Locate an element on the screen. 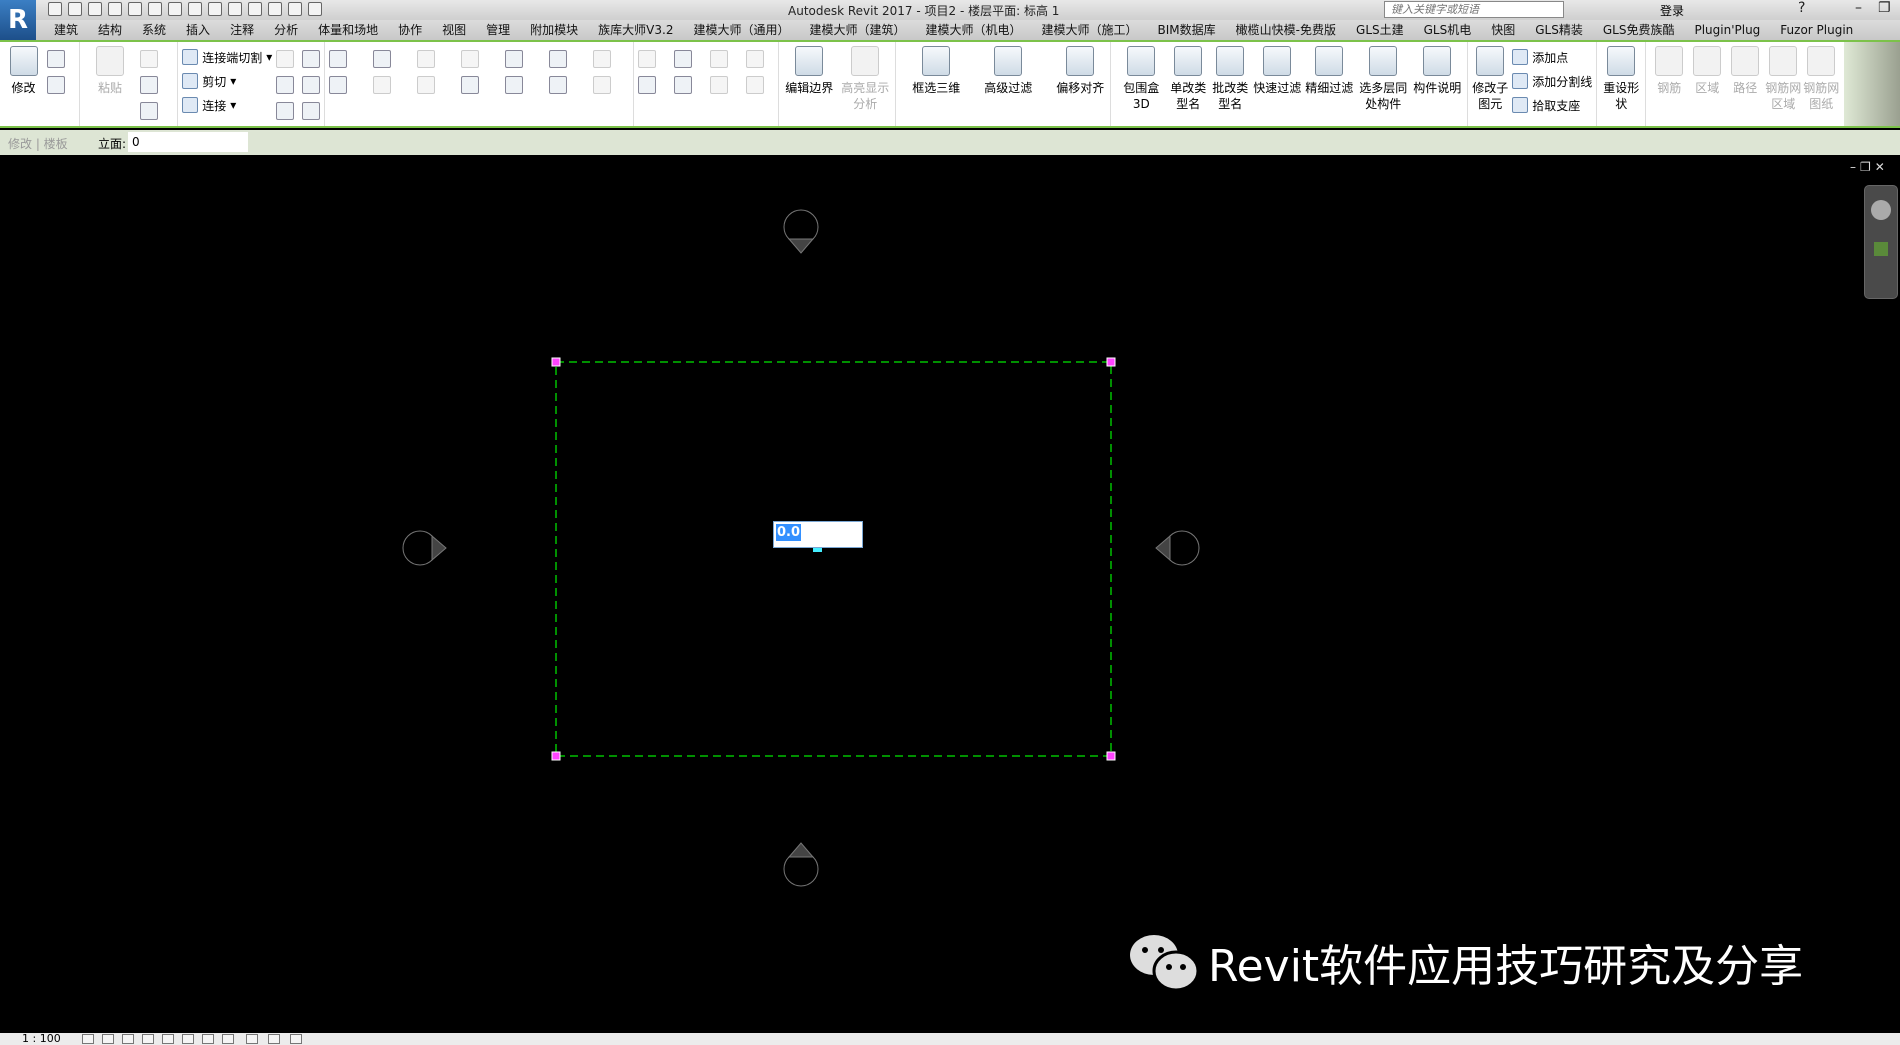 The image size is (1900, 1045). grip-top-right is located at coordinates (1111, 362).